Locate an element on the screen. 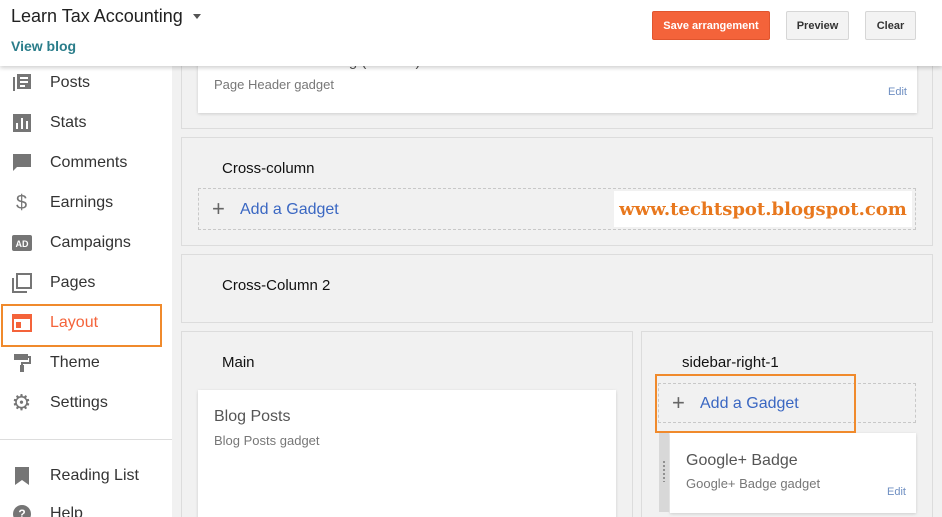 This screenshot has height=517, width=942. pages-icon is located at coordinates (21, 283).